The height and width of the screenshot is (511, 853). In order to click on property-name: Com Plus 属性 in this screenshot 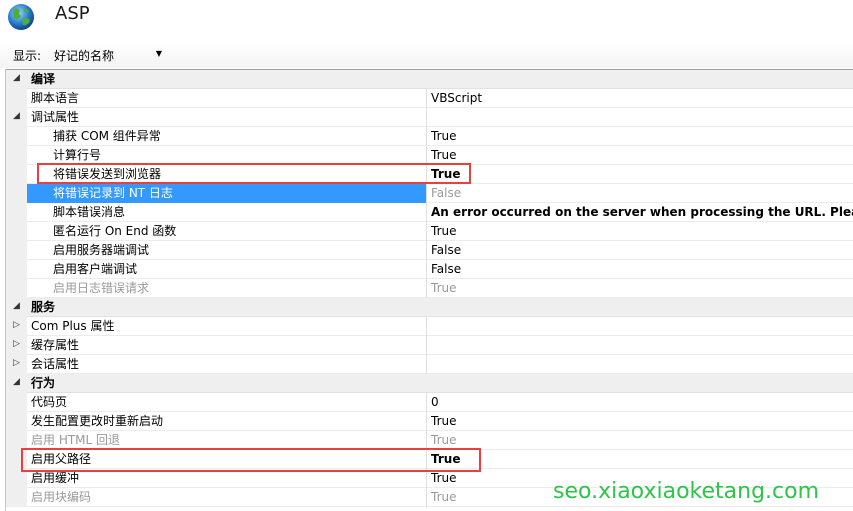, I will do `click(227, 326)`.